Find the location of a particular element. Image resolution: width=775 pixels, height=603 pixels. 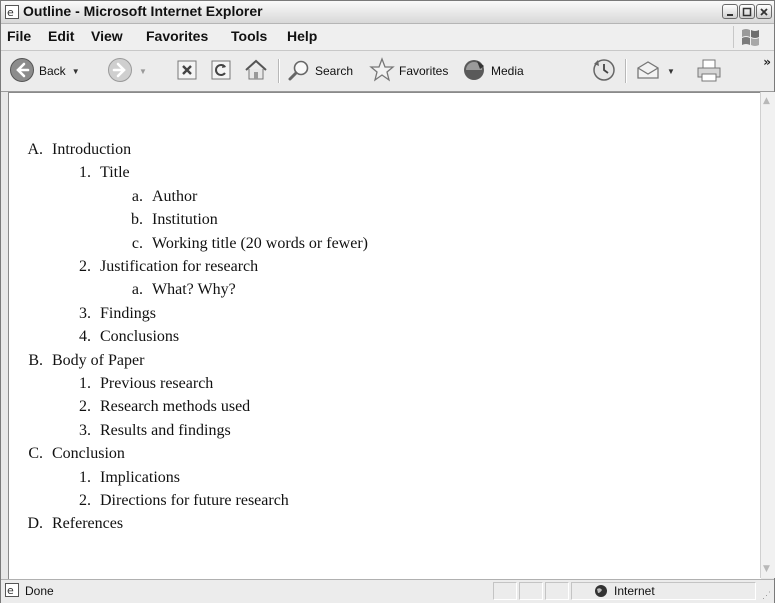

mail-button: ▼ is located at coordinates (655, 71).